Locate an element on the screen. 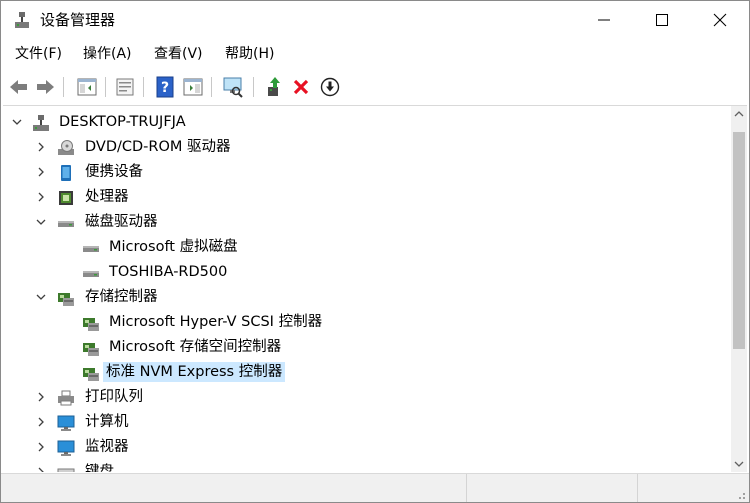 This screenshot has width=750, height=503. forward-arrow-icon is located at coordinates (45, 87).